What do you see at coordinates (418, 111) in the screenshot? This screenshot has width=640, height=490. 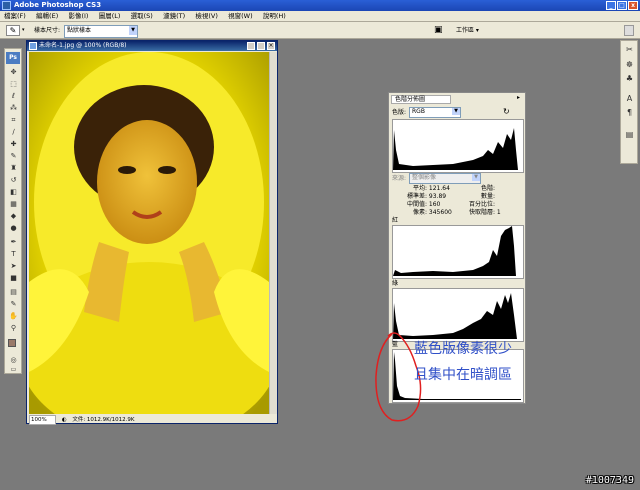 I see `channel-value: RGB` at bounding box center [418, 111].